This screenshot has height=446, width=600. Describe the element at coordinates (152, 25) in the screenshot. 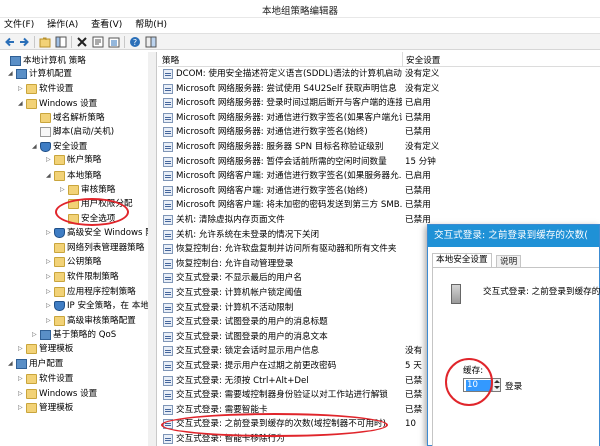

I see `menu-help: 帮助(H)` at that location.